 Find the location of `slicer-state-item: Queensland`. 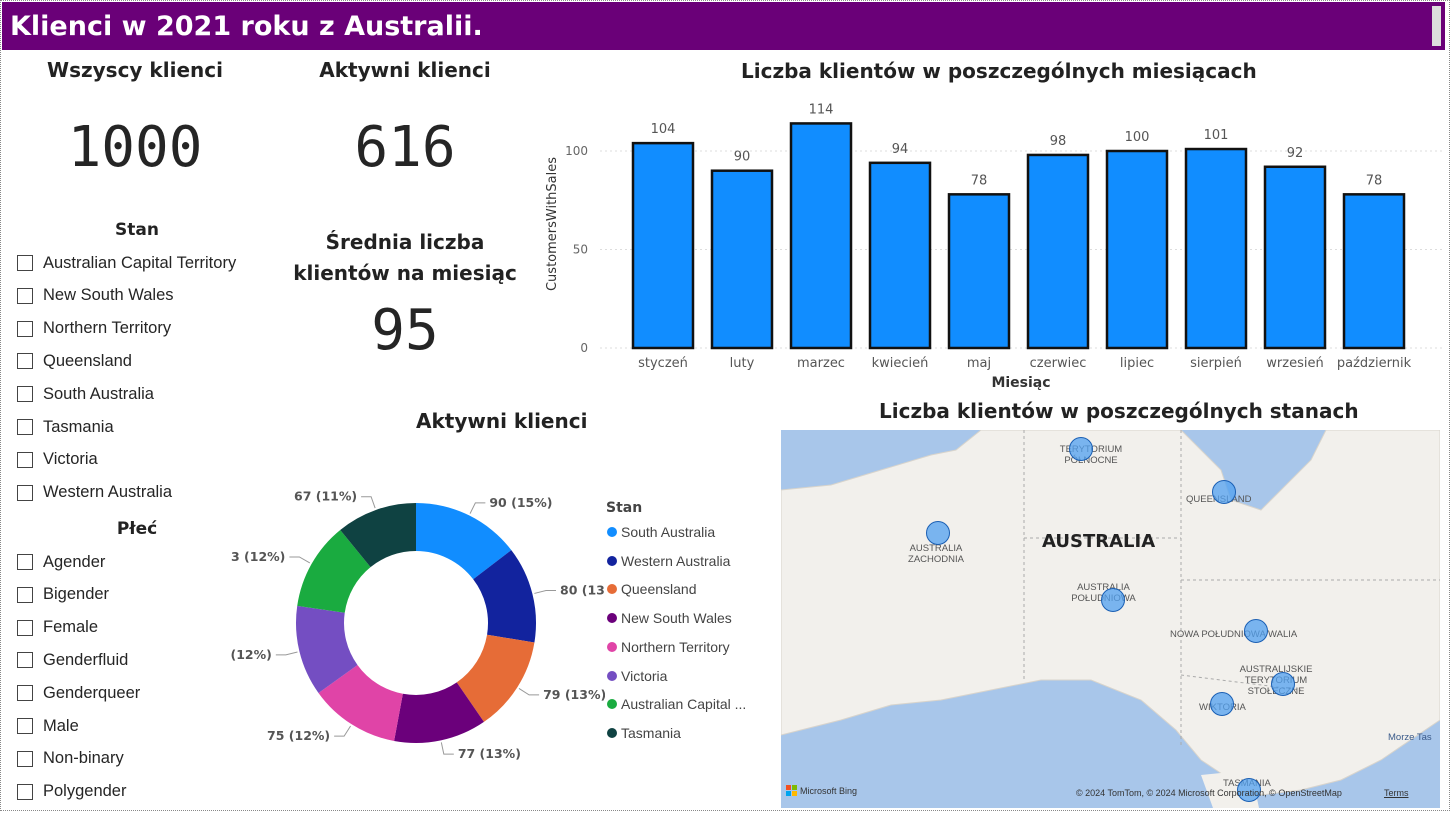

slicer-state-item: Queensland is located at coordinates (74, 361).